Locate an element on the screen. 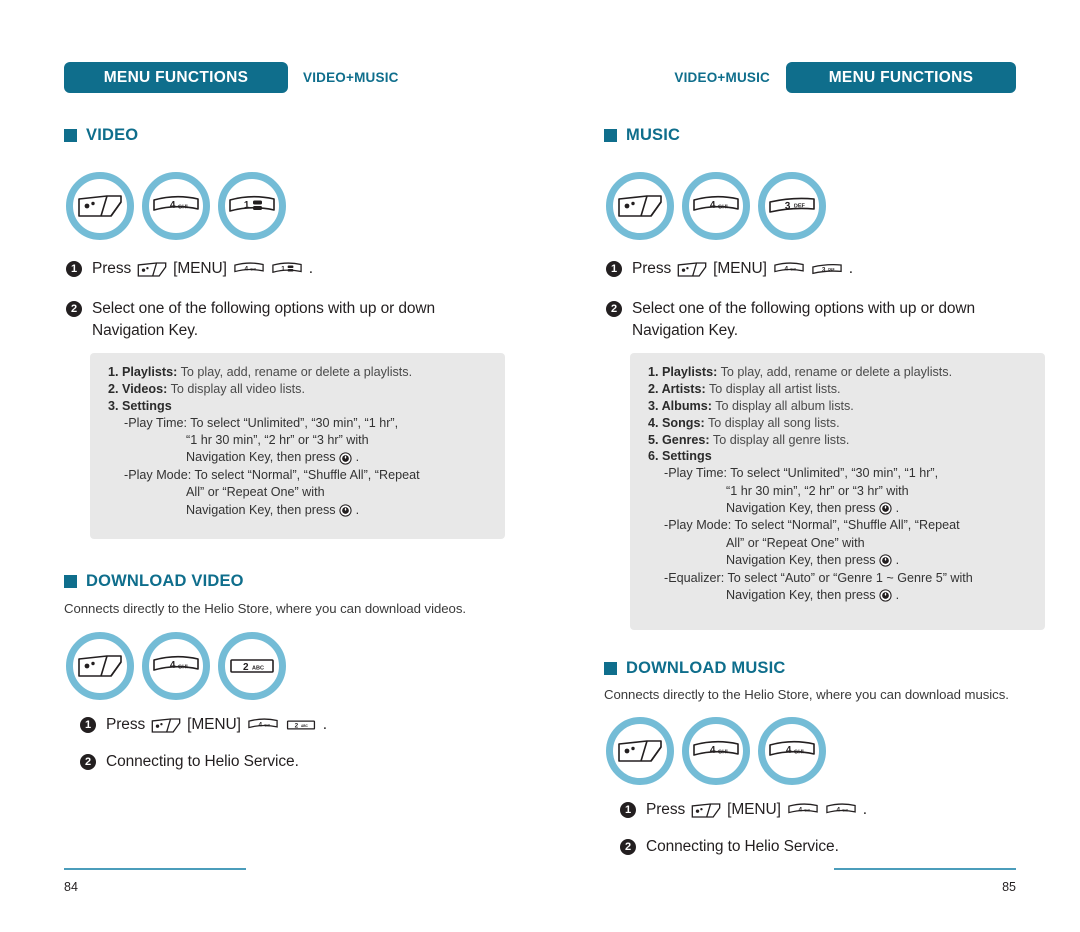 Image resolution: width=1080 pixels, height=932 pixels. banner-label: MENU FUNCTIONS is located at coordinates (176, 77).